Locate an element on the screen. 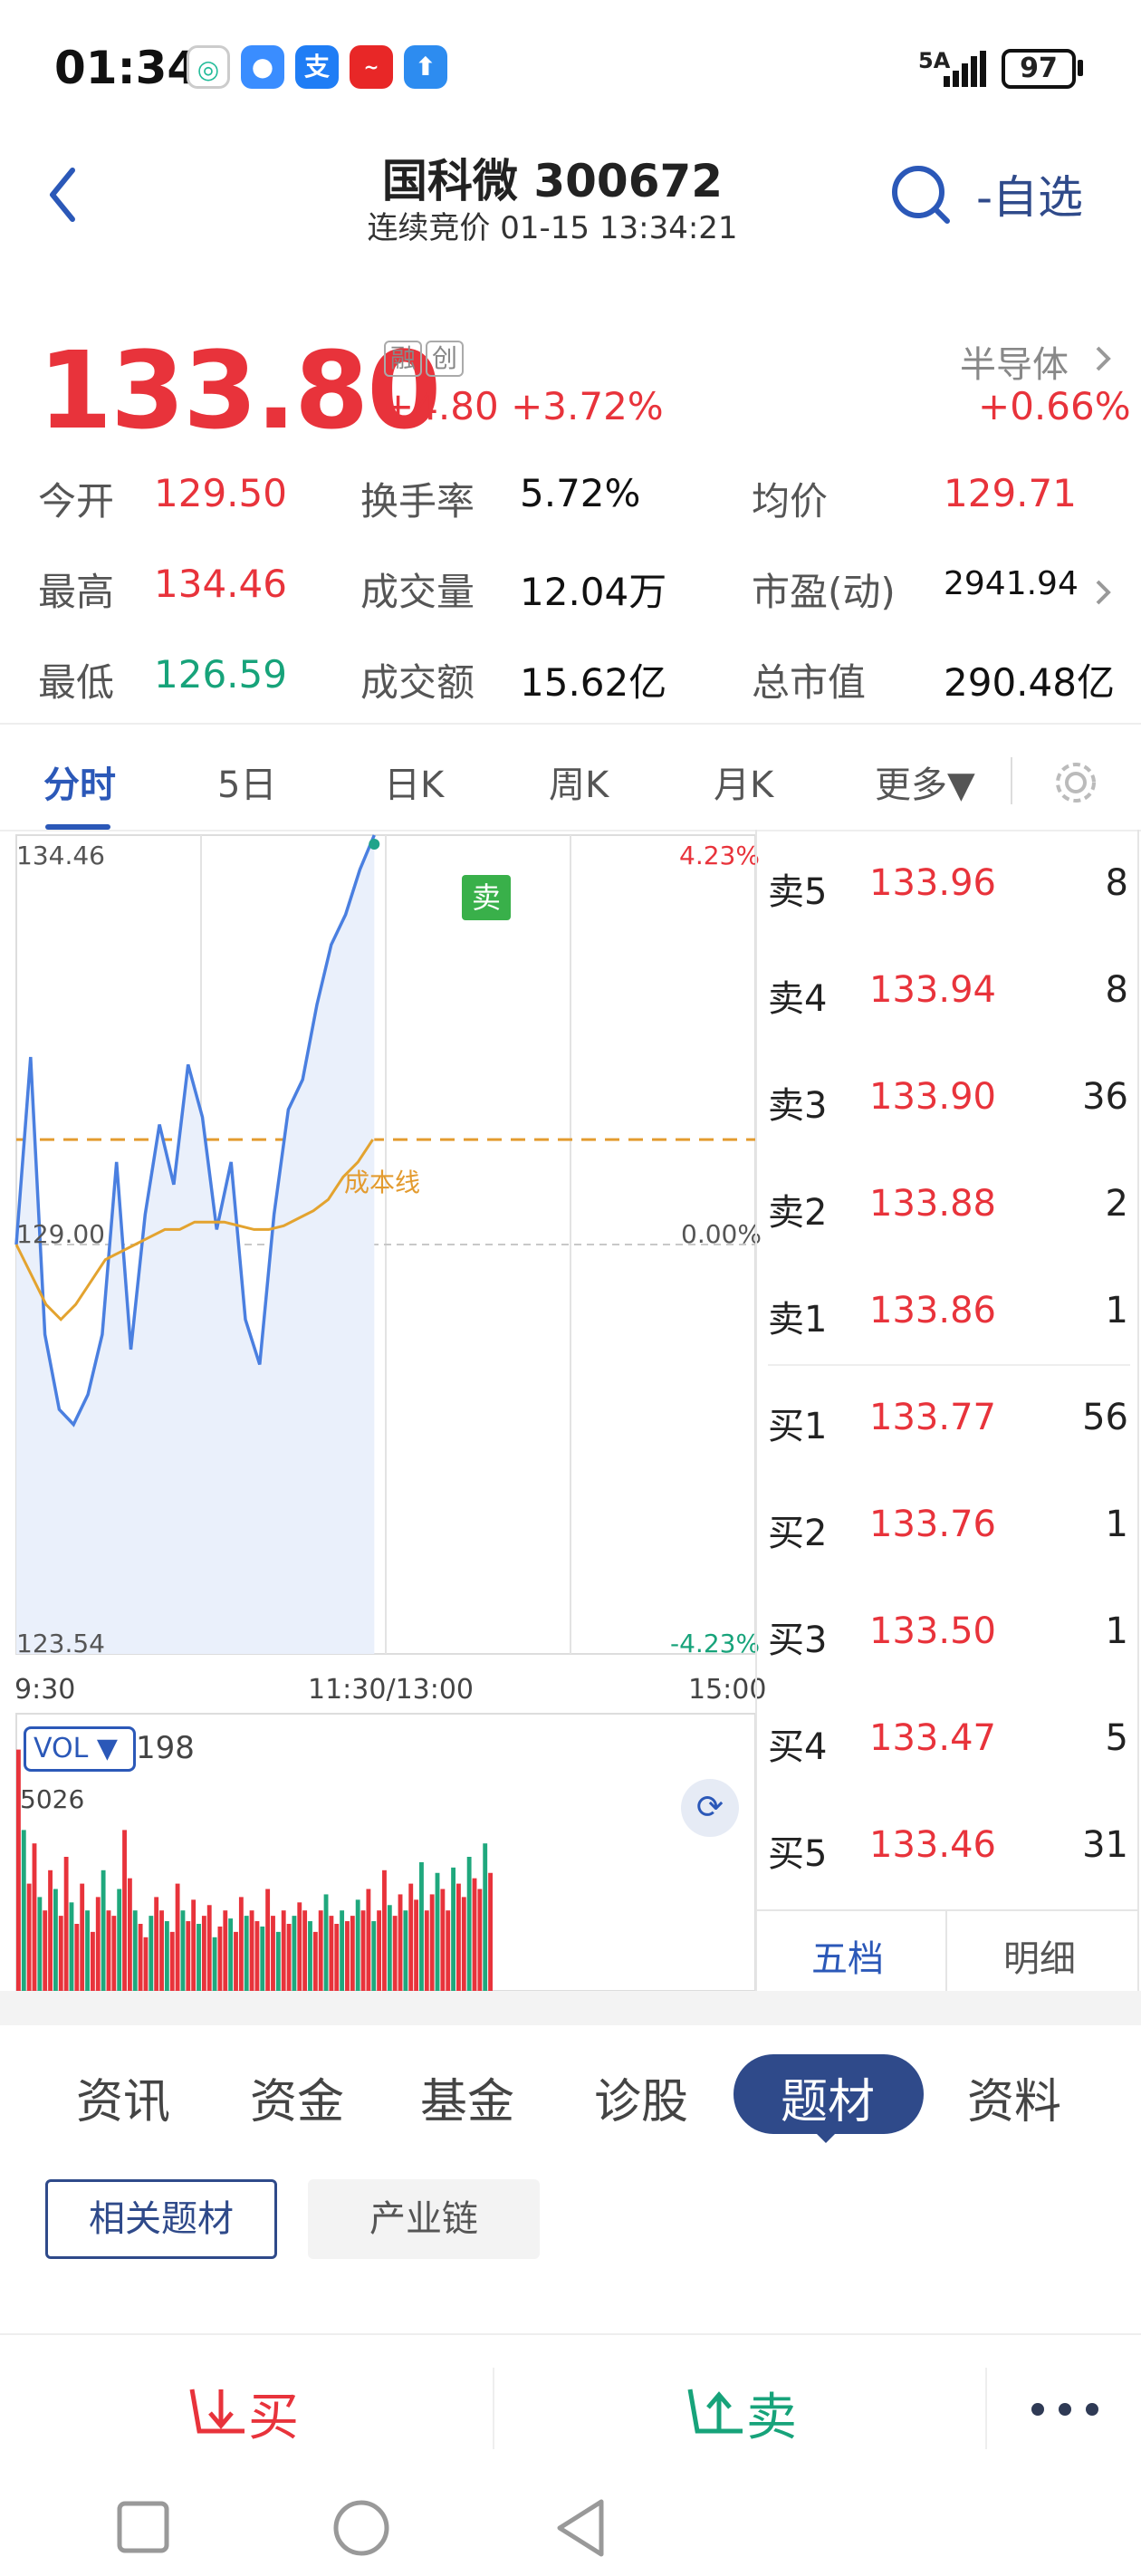 This screenshot has width=1141, height=2576. tab-detail: 明细 is located at coordinates (1039, 1955).